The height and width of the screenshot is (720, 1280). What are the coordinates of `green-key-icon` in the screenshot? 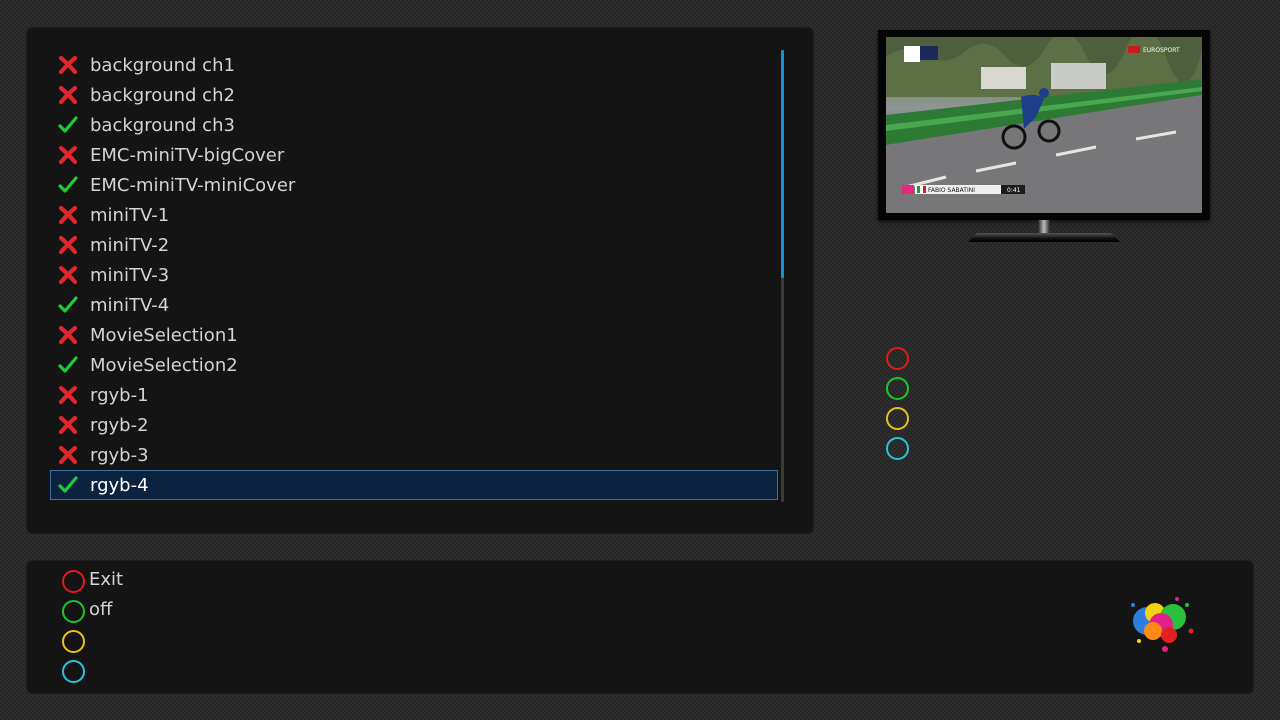 It's located at (897, 388).